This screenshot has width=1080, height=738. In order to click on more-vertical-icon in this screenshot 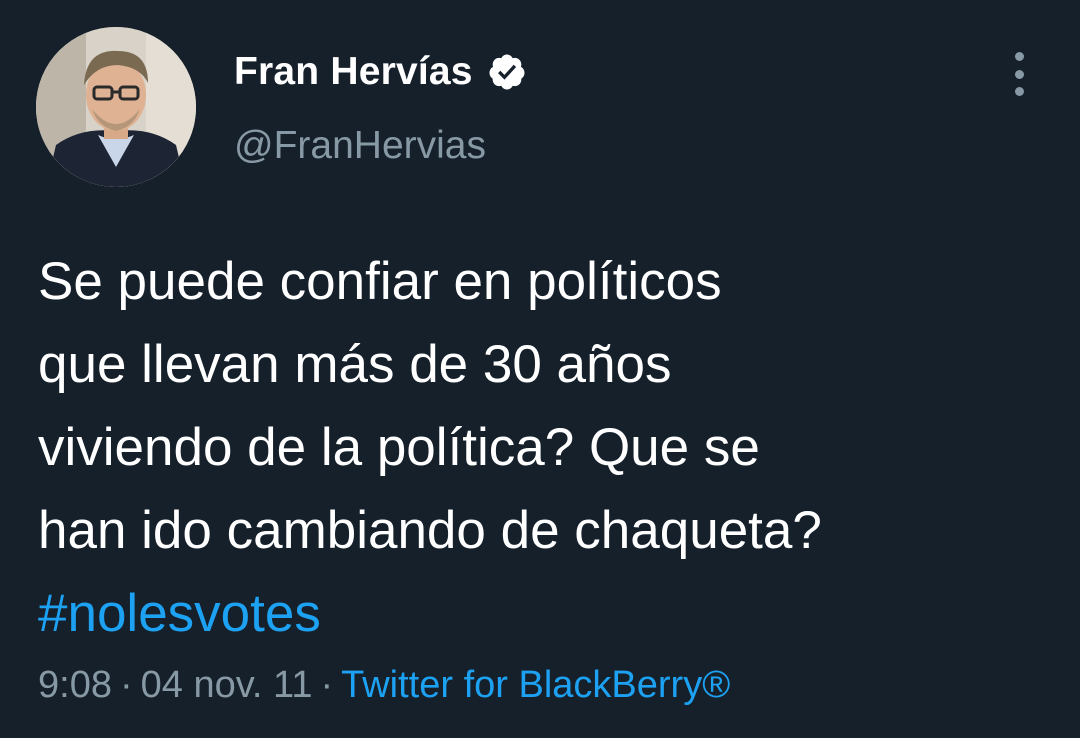, I will do `click(1019, 56)`.